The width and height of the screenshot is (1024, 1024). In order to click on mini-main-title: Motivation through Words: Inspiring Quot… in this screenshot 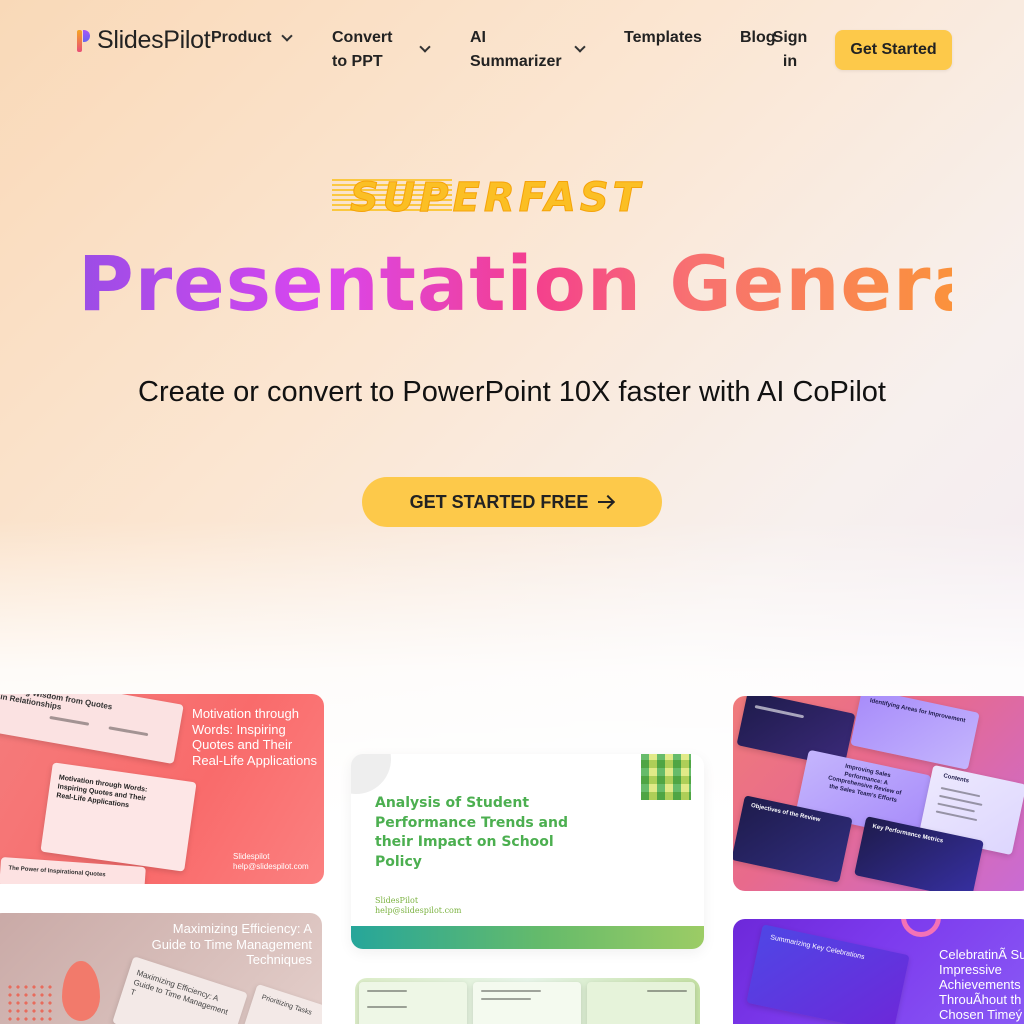, I will do `click(101, 792)`.